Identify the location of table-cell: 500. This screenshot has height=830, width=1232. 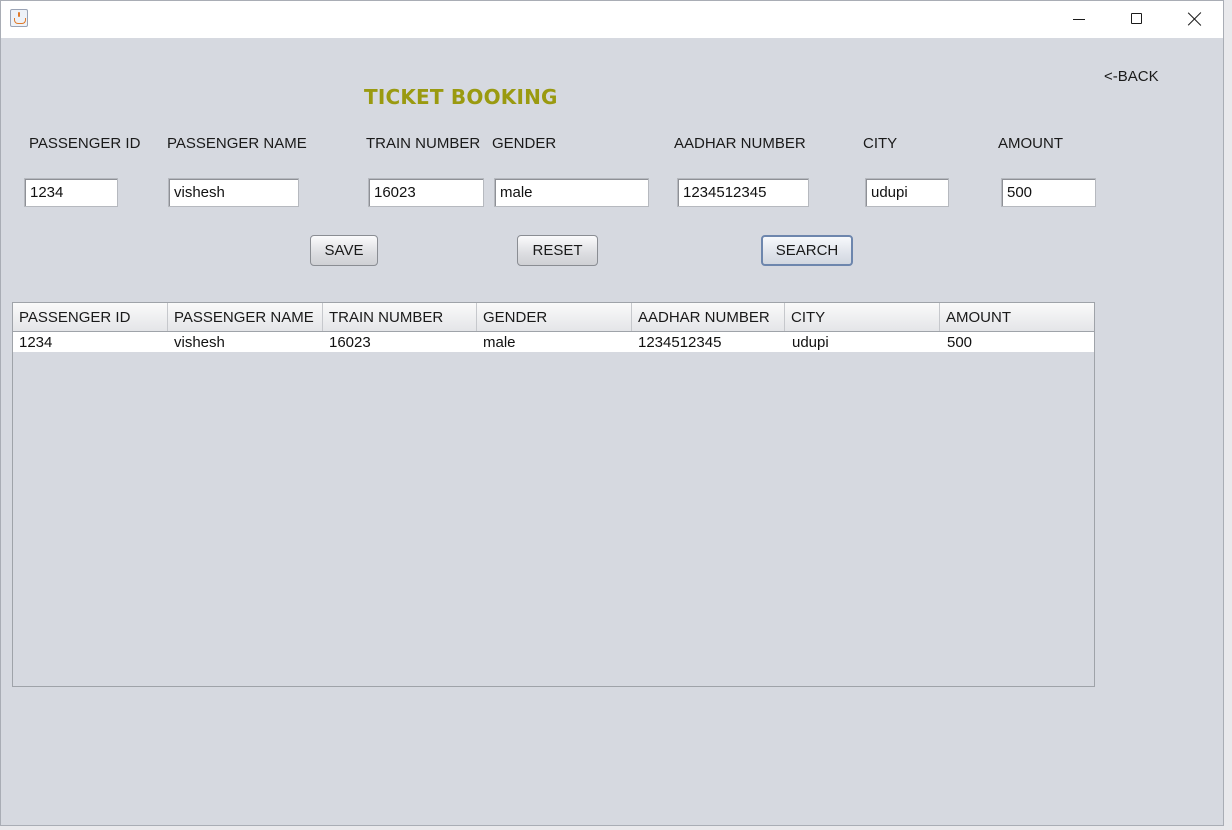
(960, 342).